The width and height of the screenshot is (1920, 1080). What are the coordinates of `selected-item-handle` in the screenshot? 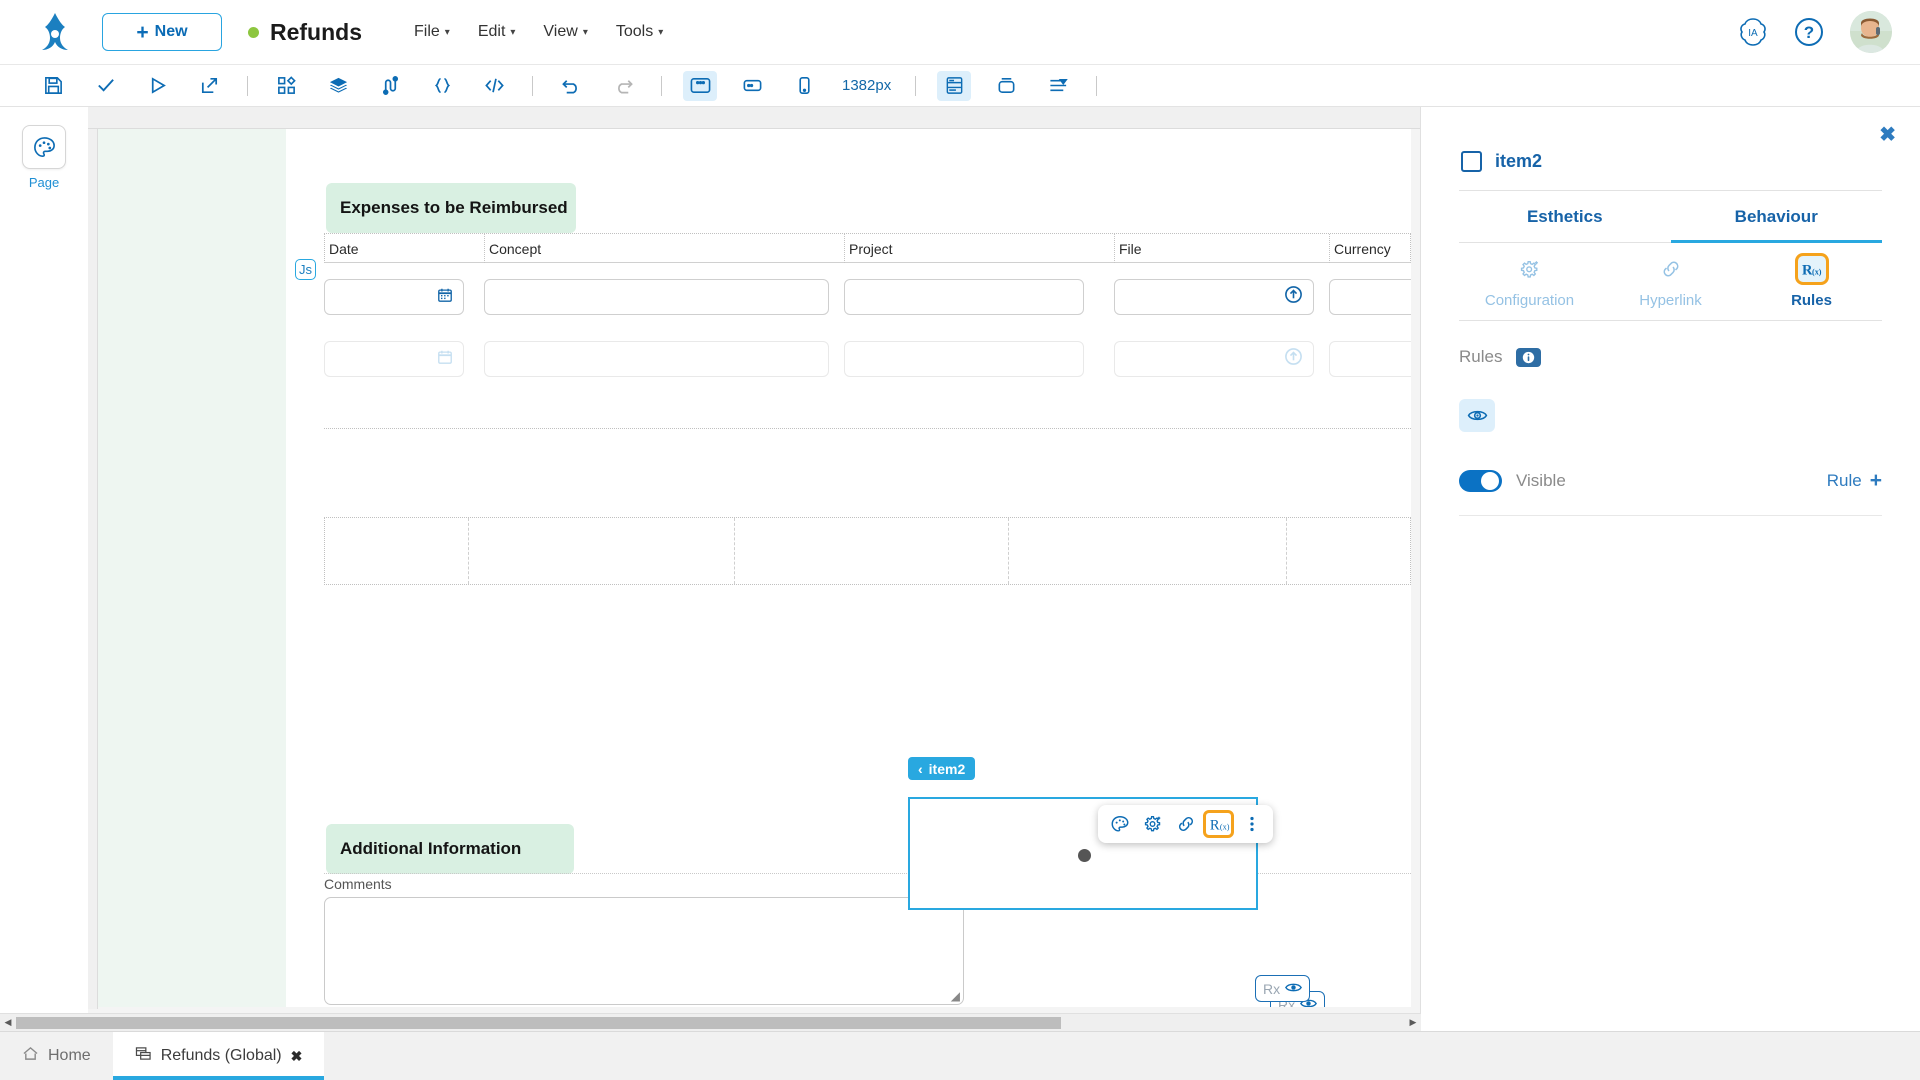 It's located at (1084, 855).